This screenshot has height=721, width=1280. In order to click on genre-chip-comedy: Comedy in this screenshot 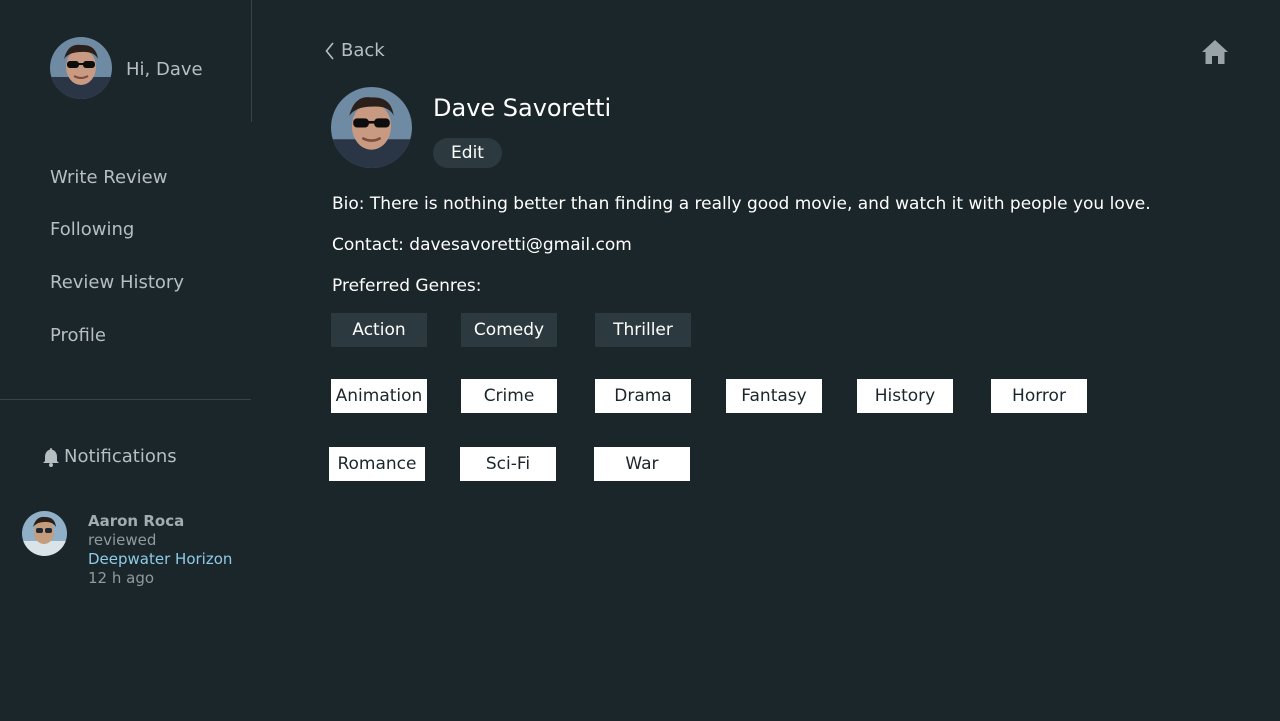, I will do `click(509, 330)`.